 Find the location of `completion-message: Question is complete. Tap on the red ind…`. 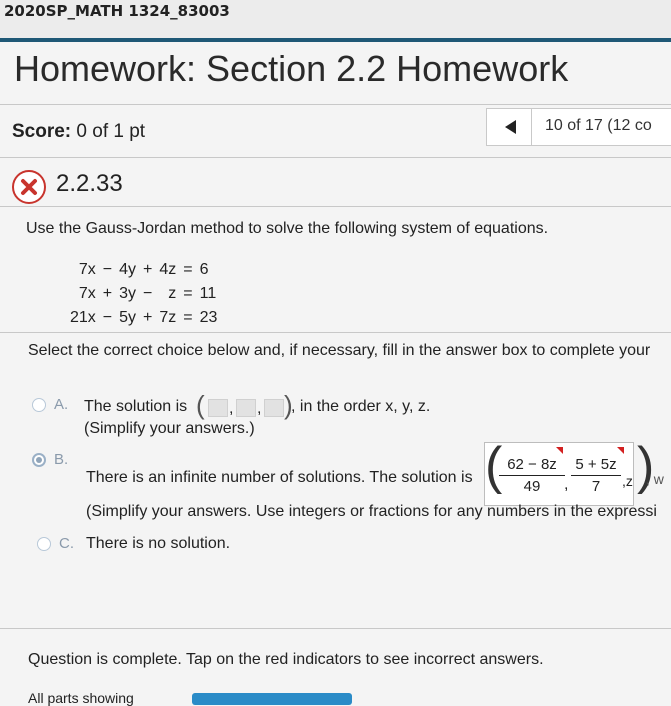

completion-message: Question is complete. Tap on the red ind… is located at coordinates (286, 659).